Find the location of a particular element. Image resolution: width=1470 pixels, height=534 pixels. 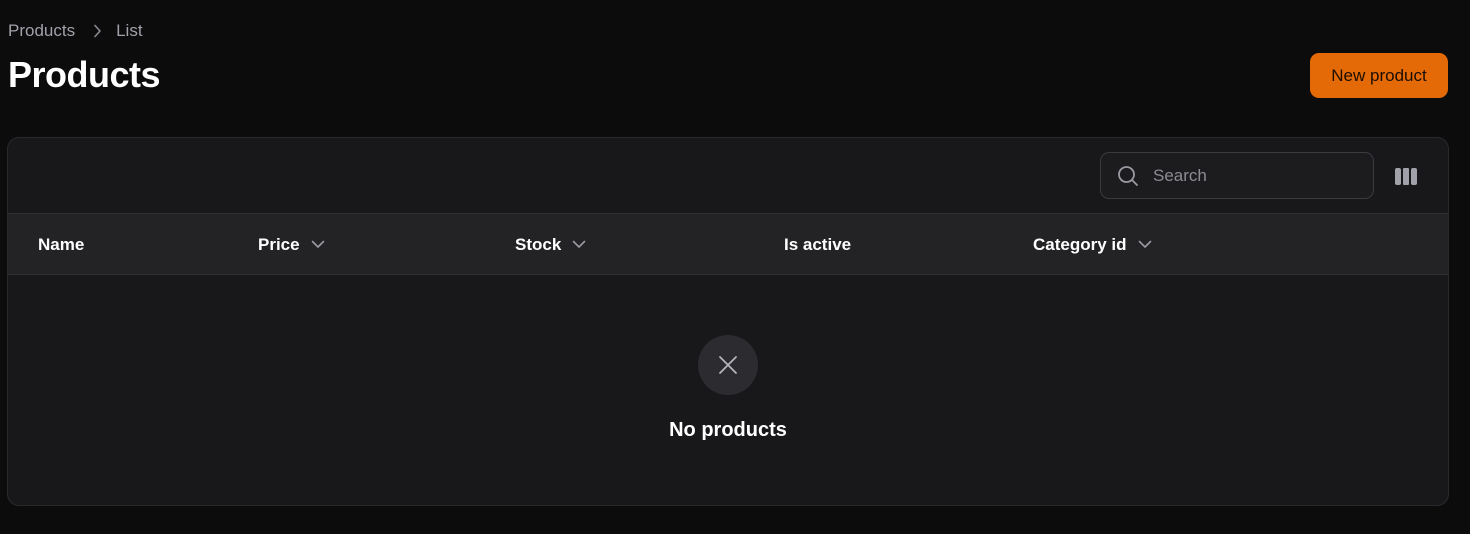

column-header-label: Price is located at coordinates (279, 244).